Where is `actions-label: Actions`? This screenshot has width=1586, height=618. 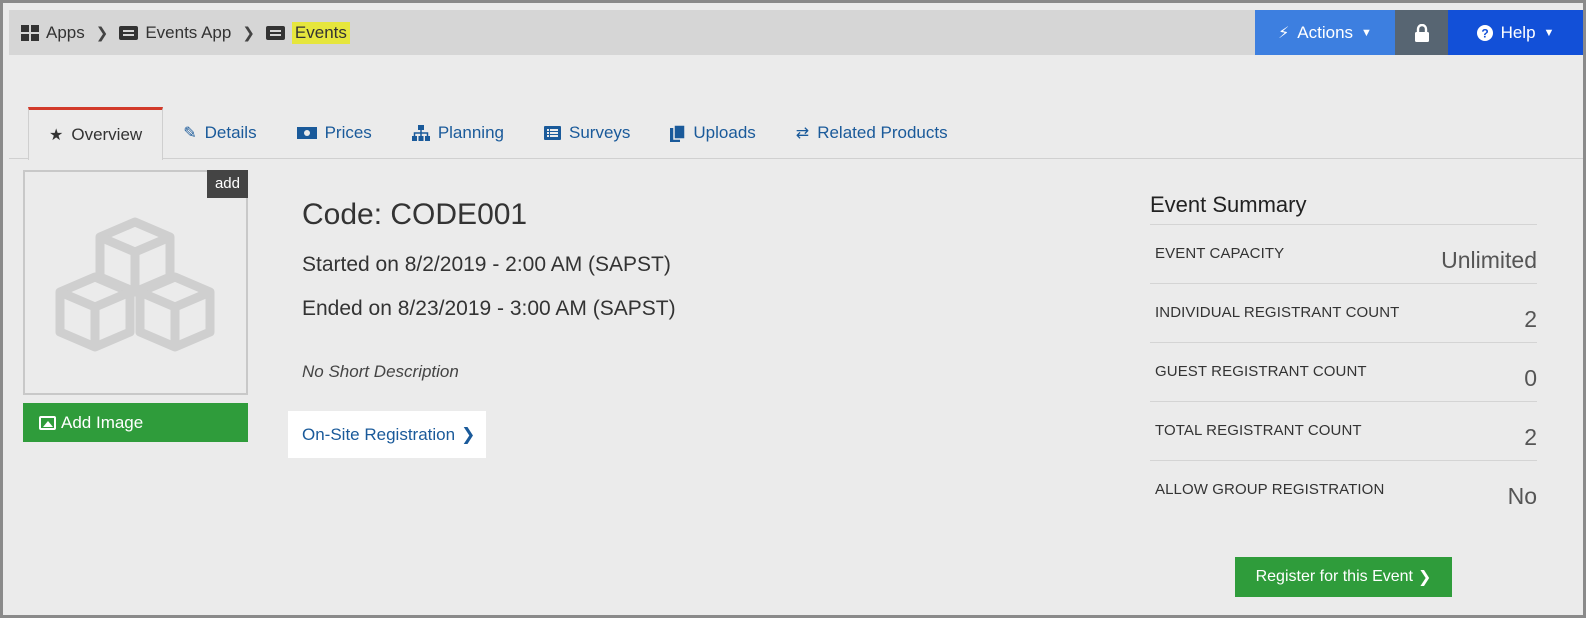 actions-label: Actions is located at coordinates (1325, 32).